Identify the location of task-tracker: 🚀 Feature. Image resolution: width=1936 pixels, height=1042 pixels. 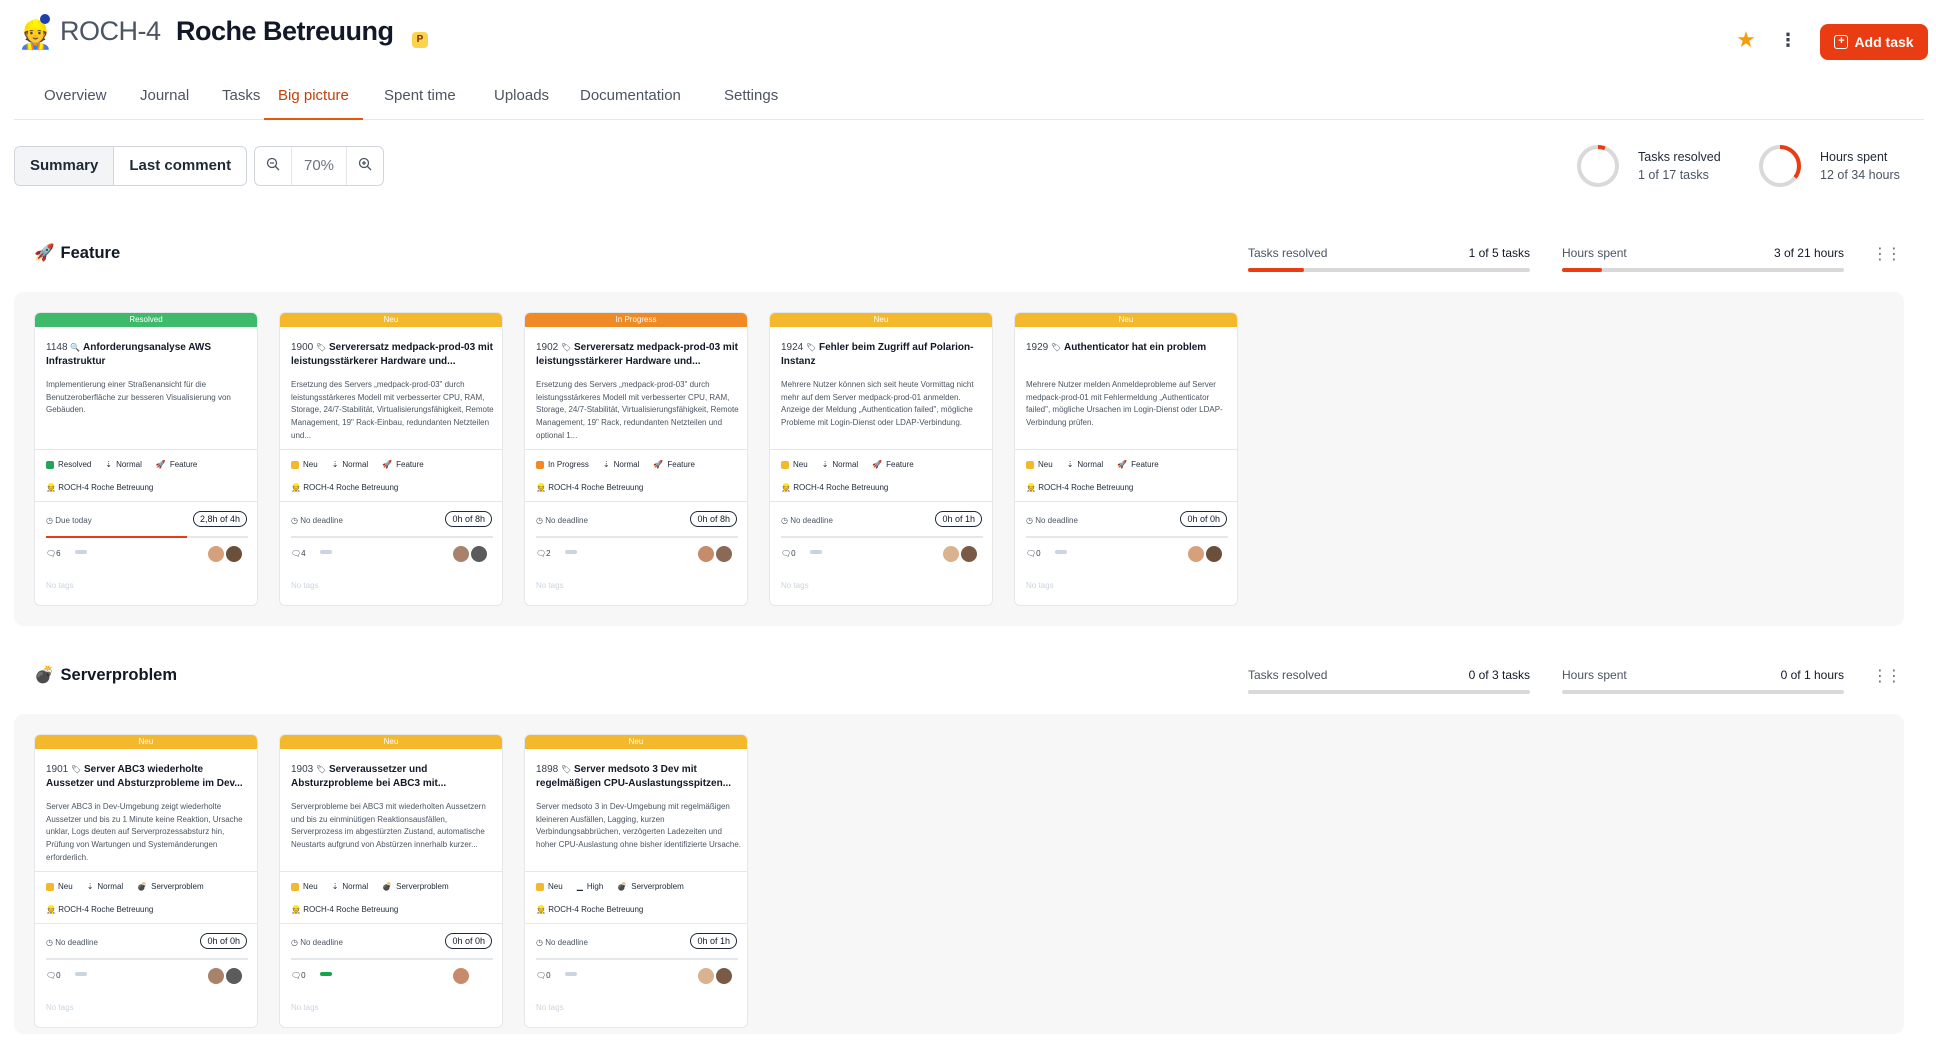
(1138, 464).